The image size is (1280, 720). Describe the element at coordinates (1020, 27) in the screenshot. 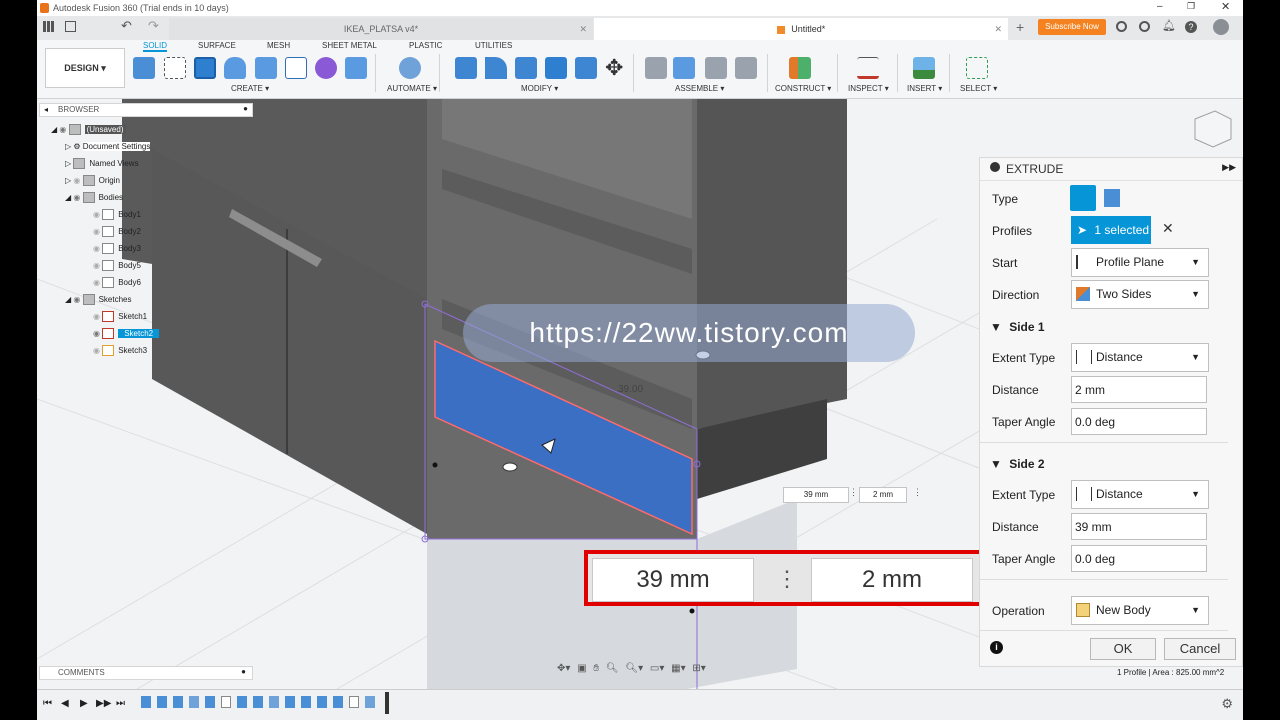

I see `new-tab-button: +` at that location.